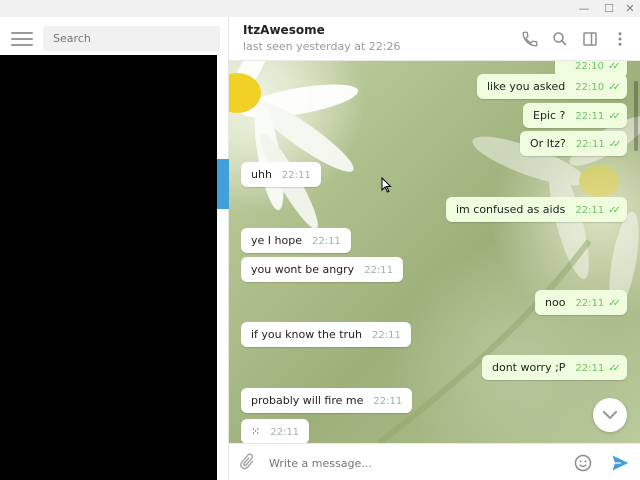 The height and width of the screenshot is (480, 640). What do you see at coordinates (414, 463) in the screenshot?
I see `message-input` at bounding box center [414, 463].